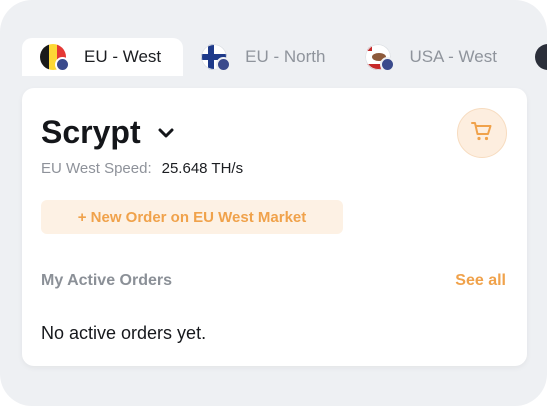  I want to click on new-order-button: + New Order on EU West Market, so click(192, 217).